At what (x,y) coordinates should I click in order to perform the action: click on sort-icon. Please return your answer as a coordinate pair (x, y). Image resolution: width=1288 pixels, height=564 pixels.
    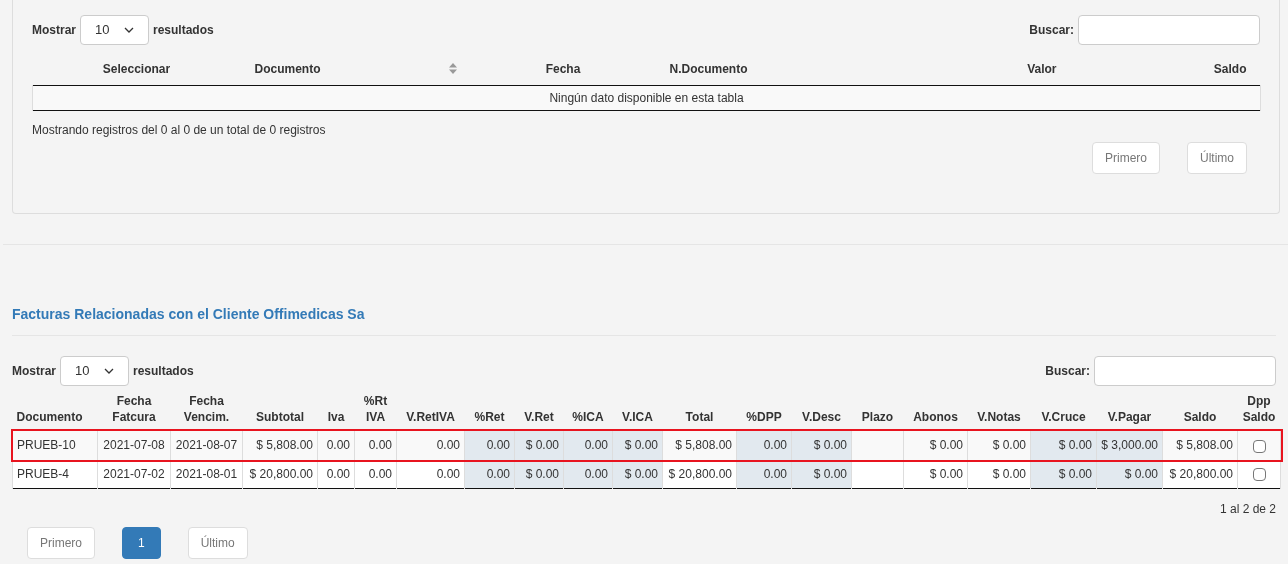
    Looking at the image, I should click on (452, 69).